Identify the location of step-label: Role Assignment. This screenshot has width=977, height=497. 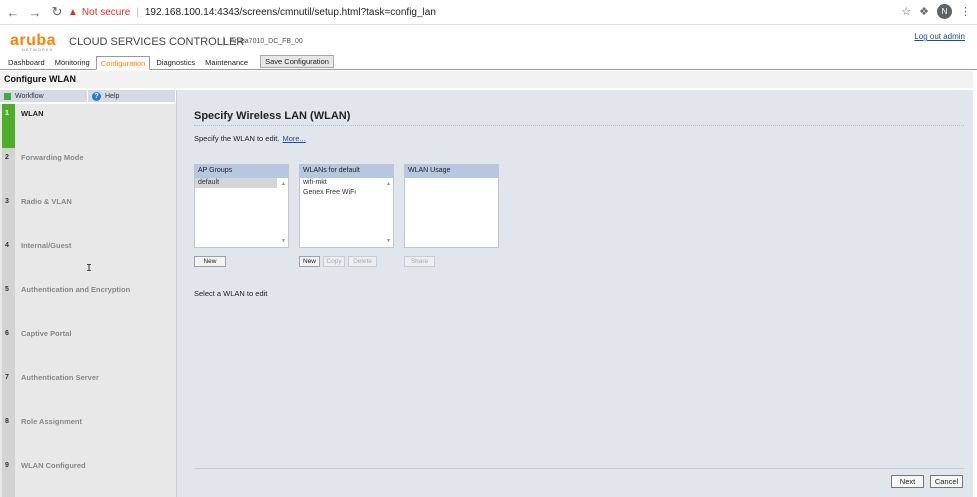
(51, 421).